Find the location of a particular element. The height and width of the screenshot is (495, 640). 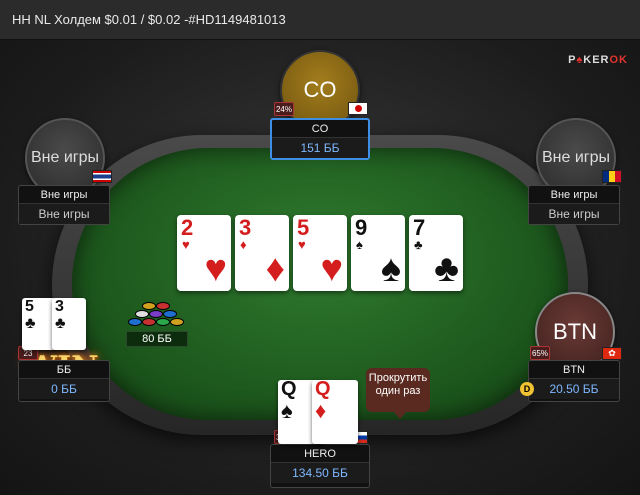

card-rank: 5 is located at coordinates (29, 306).